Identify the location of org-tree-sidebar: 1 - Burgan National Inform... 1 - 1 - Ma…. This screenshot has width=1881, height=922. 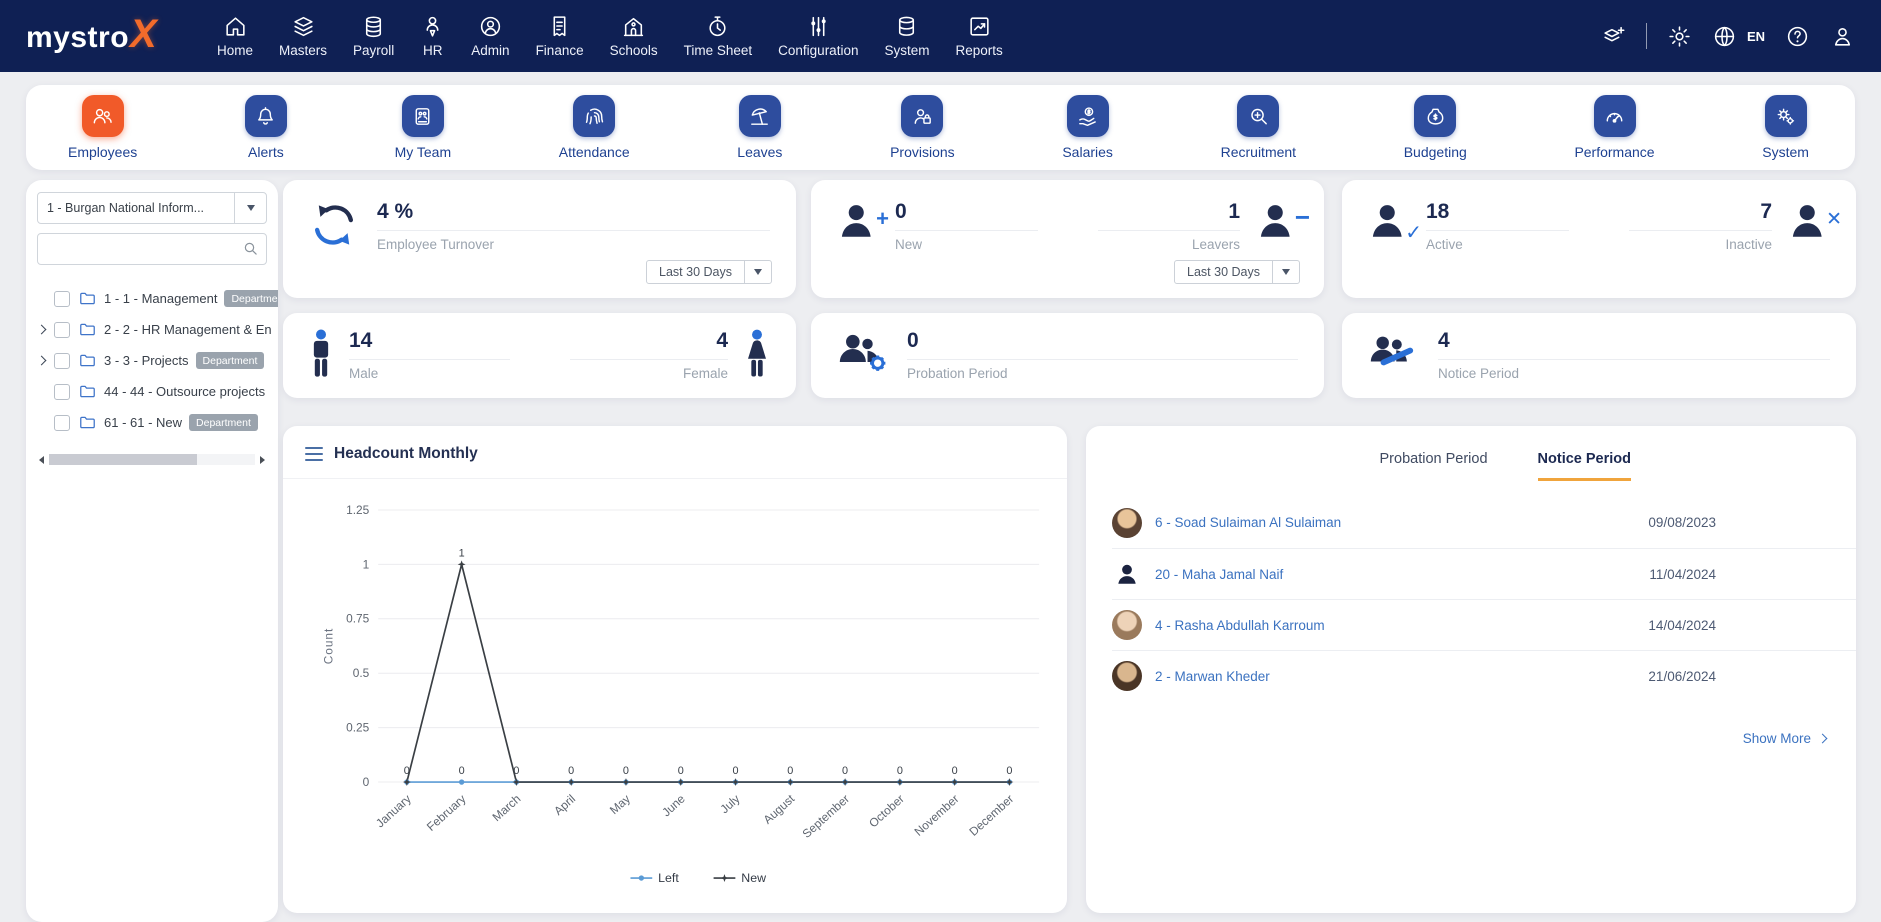
(152, 551).